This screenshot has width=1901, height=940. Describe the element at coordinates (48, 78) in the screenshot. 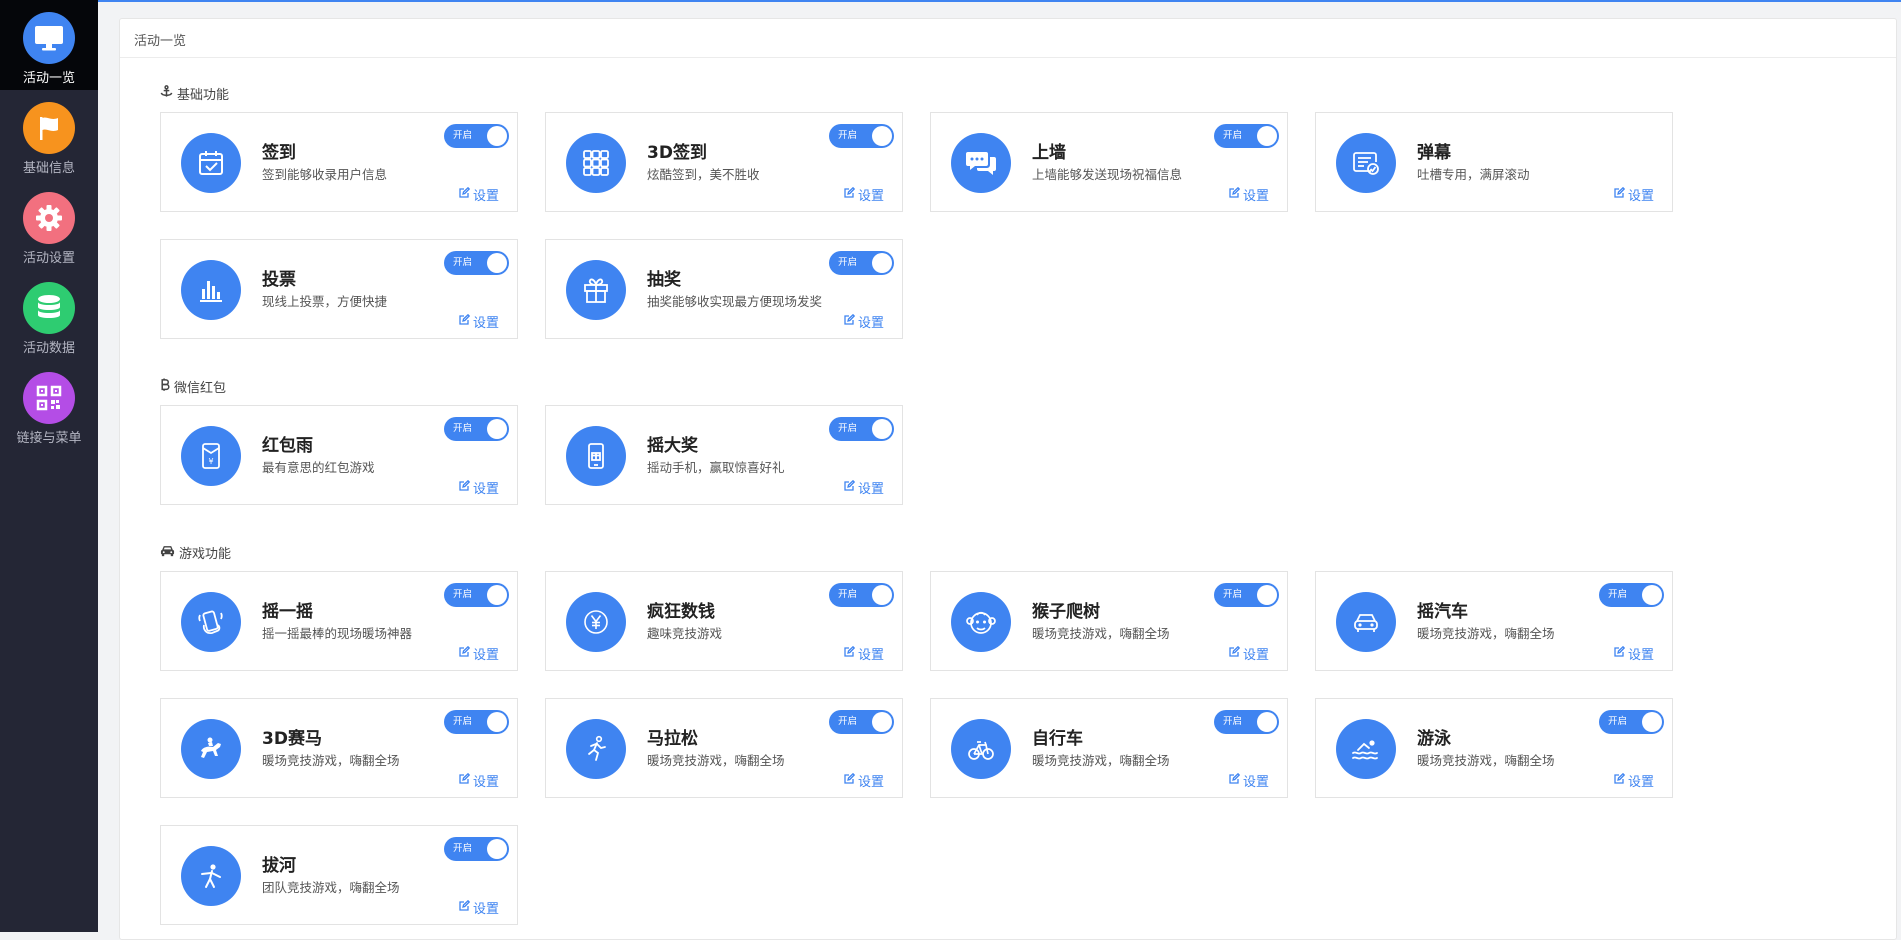

I see `sidebar-item-label: 活动一览` at that location.